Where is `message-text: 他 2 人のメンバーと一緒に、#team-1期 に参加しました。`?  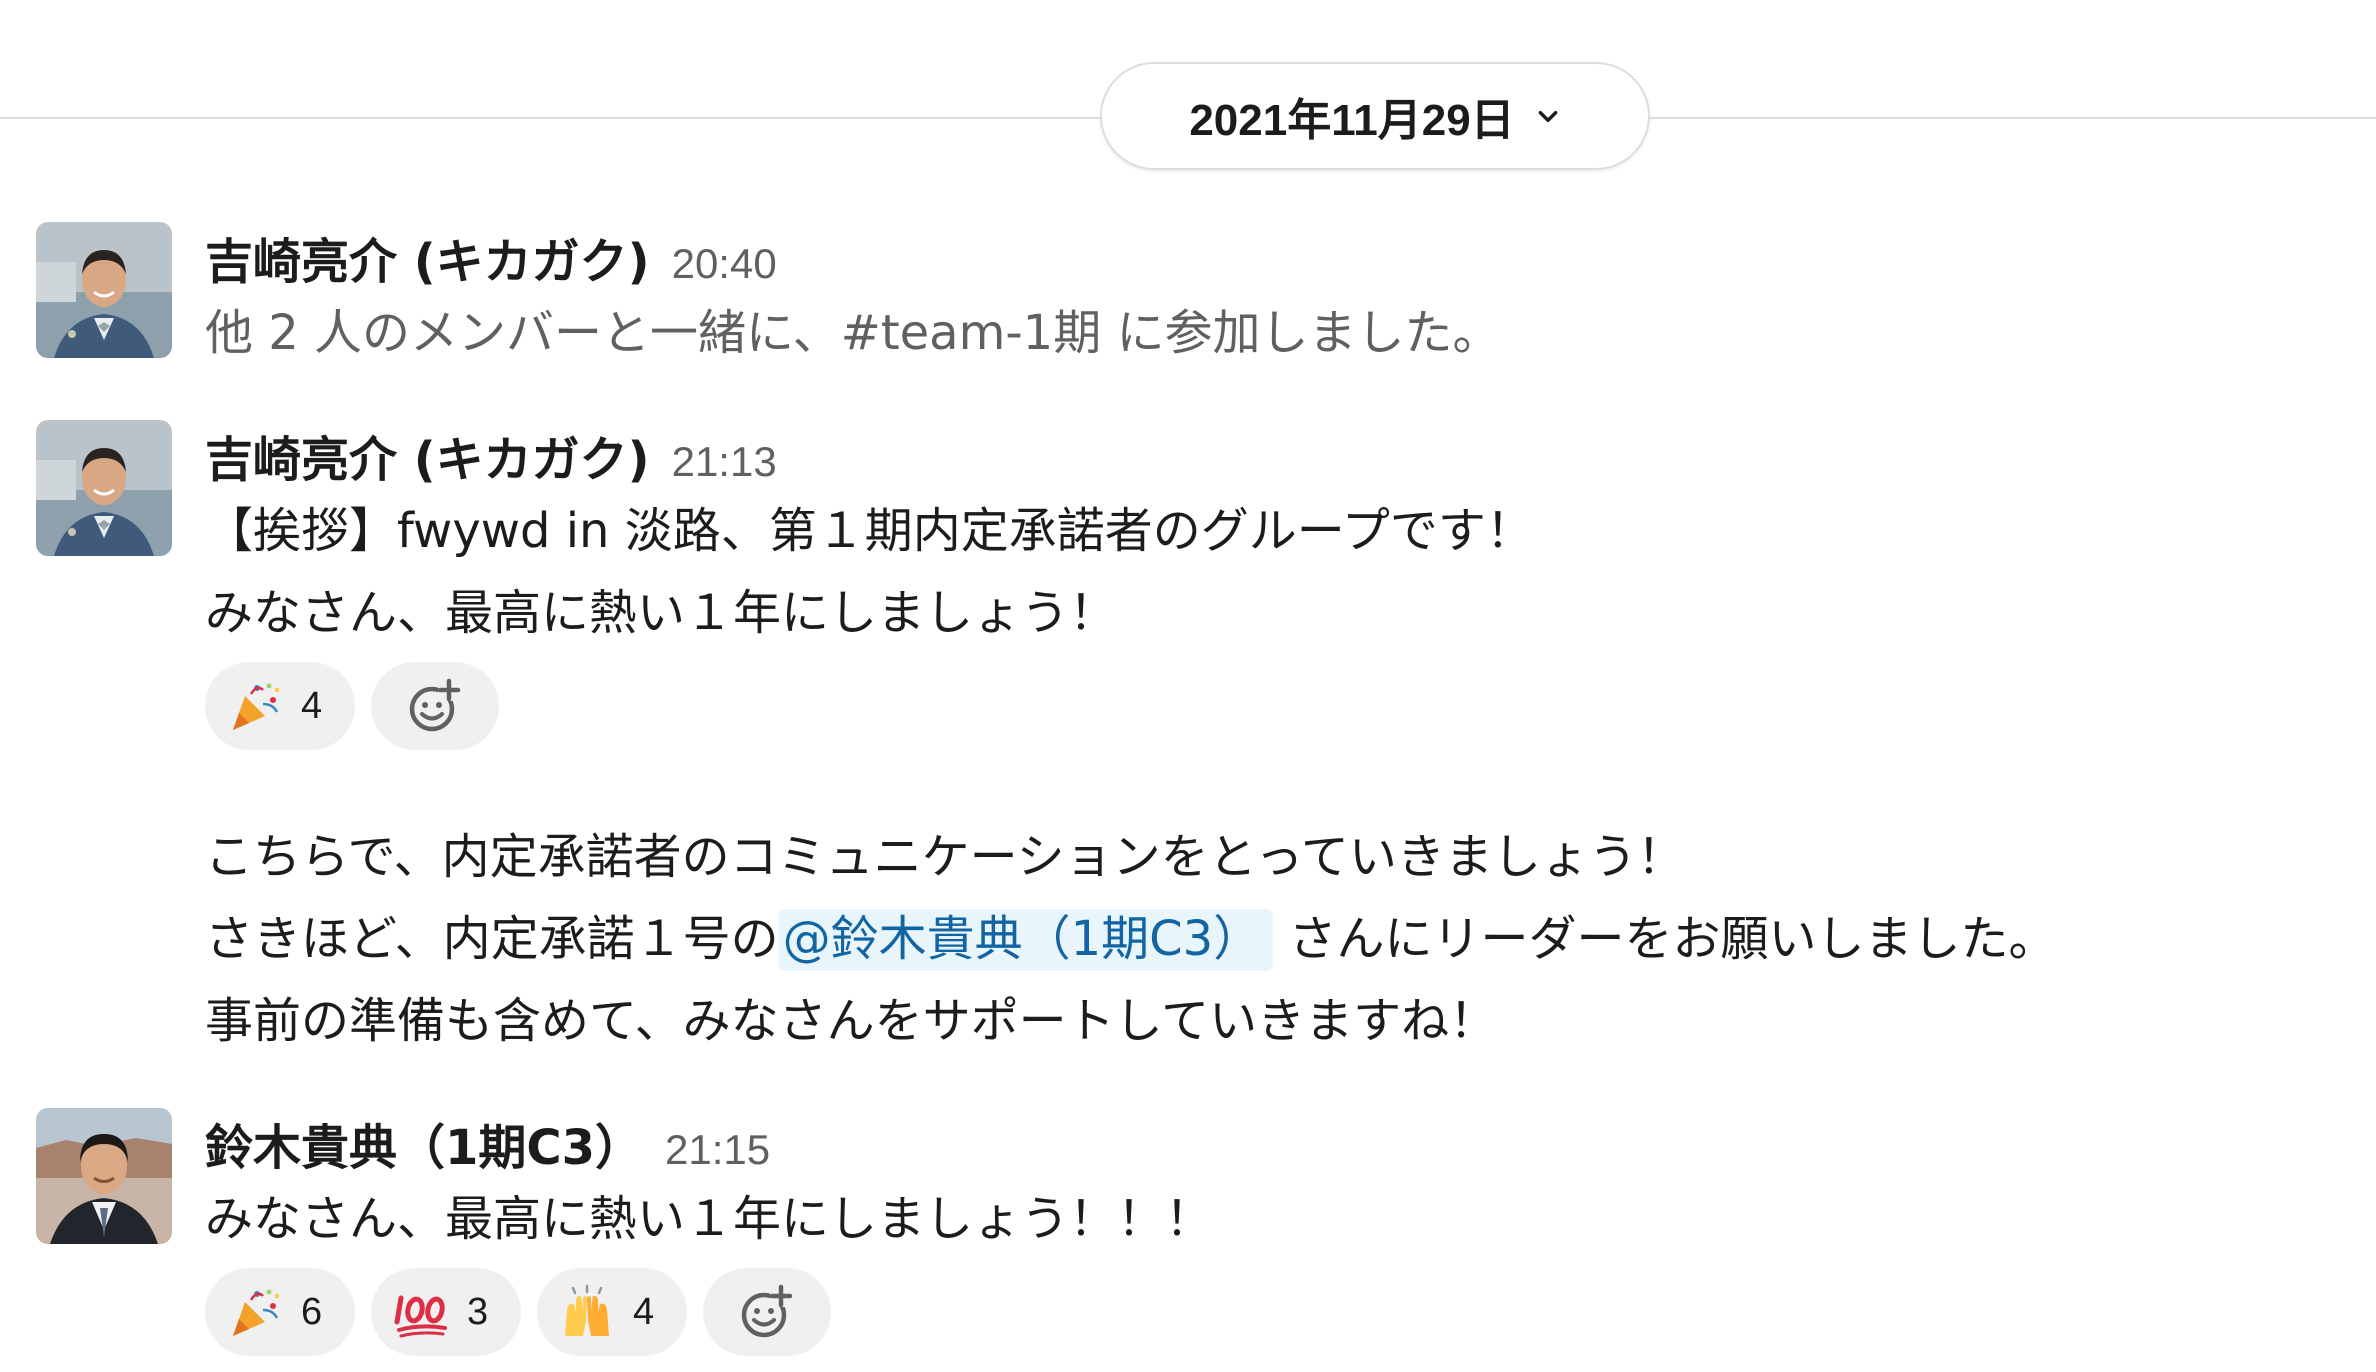 message-text: 他 2 人のメンバーと一緒に、#team-1期 に参加しました。 is located at coordinates (853, 333).